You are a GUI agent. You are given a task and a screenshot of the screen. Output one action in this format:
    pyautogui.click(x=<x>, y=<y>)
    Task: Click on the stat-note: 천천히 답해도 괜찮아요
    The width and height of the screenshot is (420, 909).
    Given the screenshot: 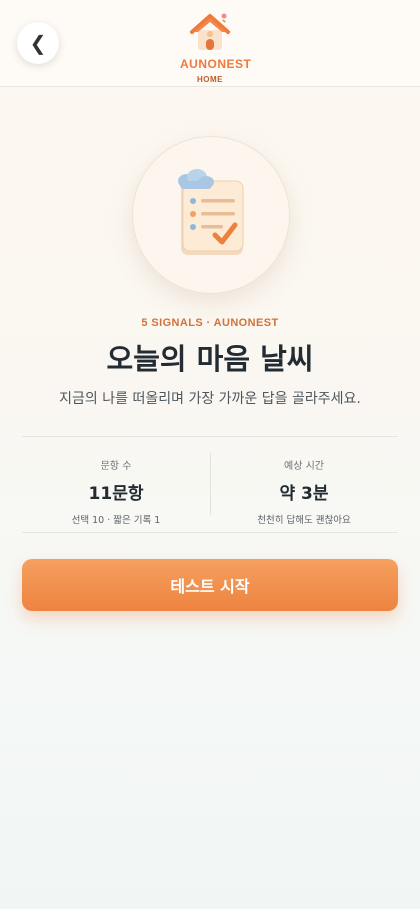 What is the action you would take?
    pyautogui.click(x=304, y=520)
    